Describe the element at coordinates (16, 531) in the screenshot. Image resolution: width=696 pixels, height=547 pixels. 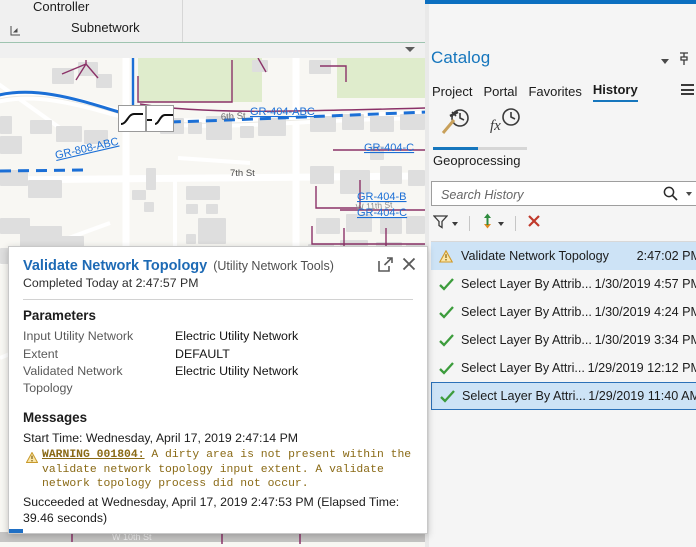
I see `panel-accent-bar` at that location.